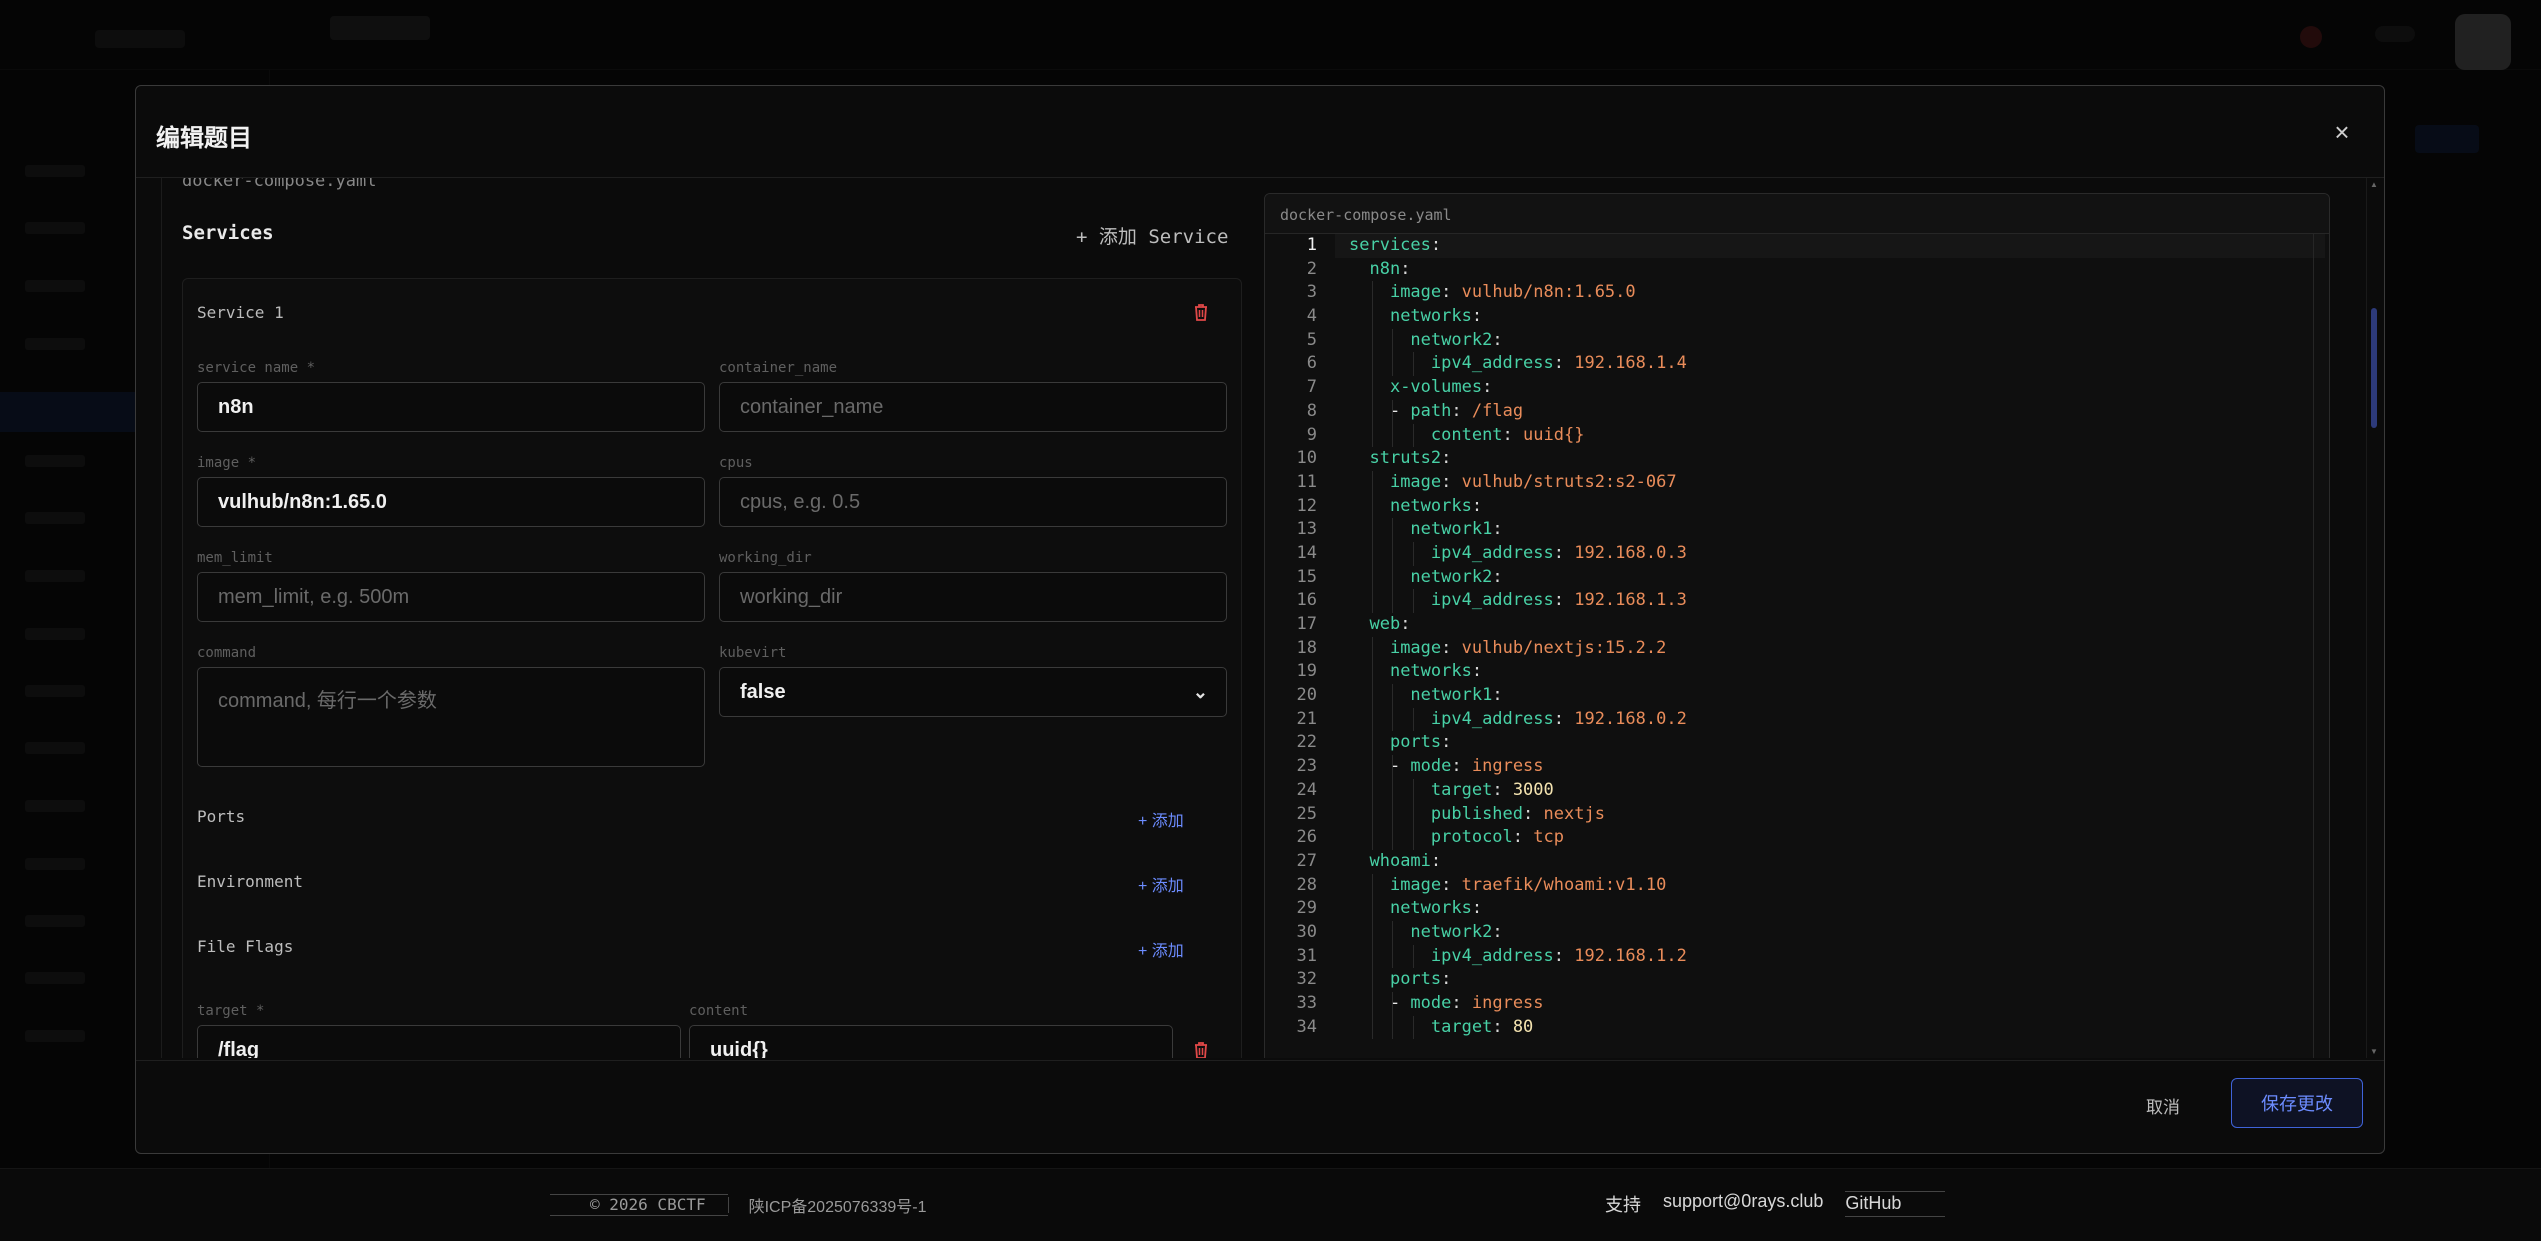 The image size is (2541, 1241). What do you see at coordinates (1797, 293) in the screenshot?
I see `code-line: 3 image: vulhub/n8n:1.65.0` at bounding box center [1797, 293].